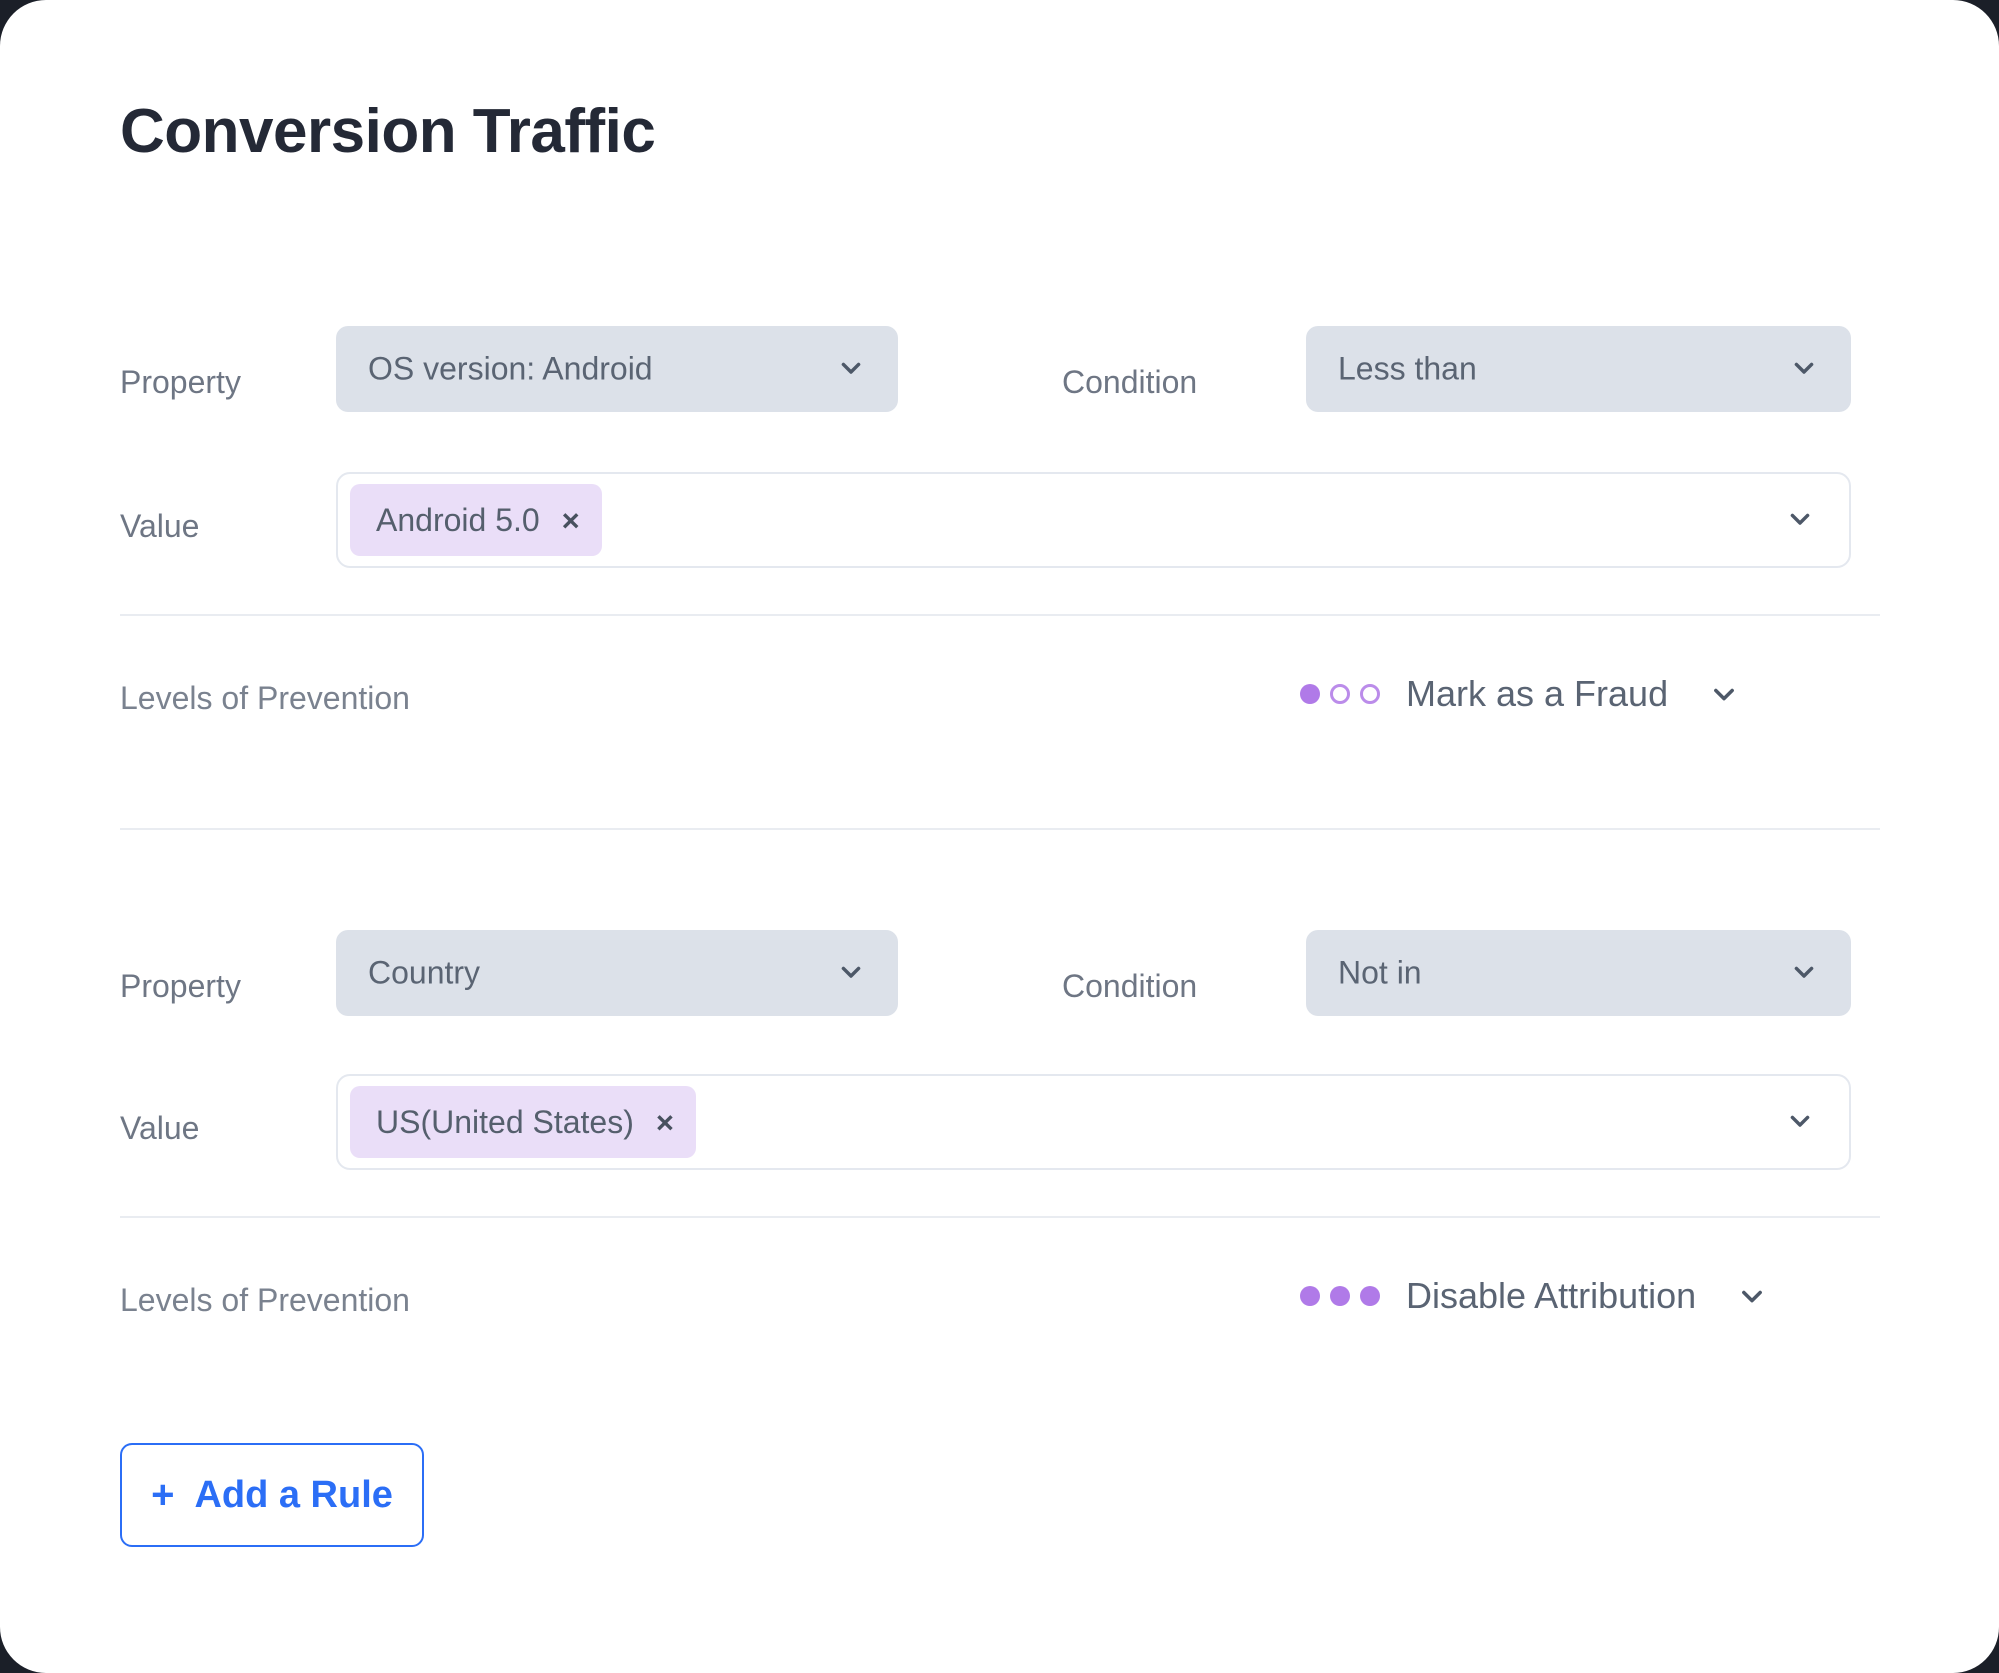  What do you see at coordinates (293, 1494) in the screenshot?
I see `add-rule-label: Add a Rule` at bounding box center [293, 1494].